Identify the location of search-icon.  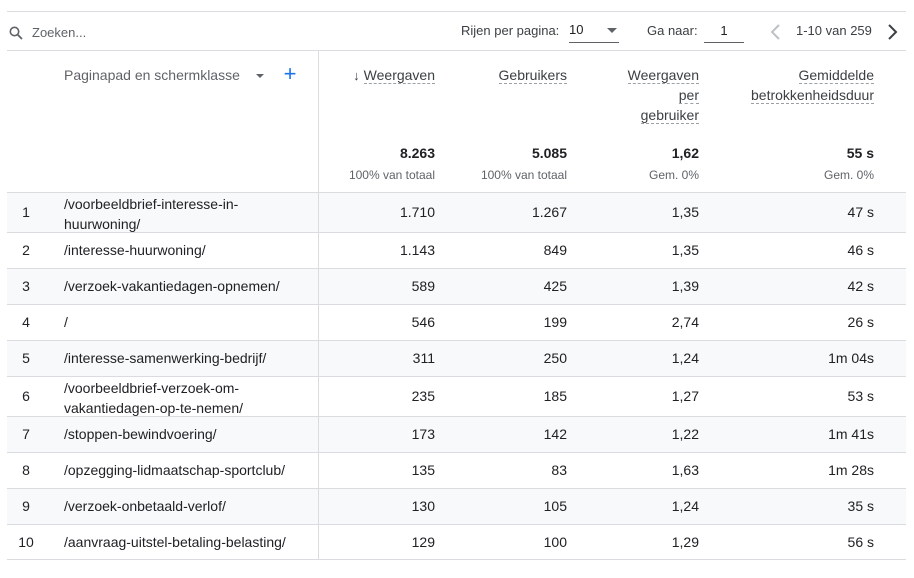
(16, 33).